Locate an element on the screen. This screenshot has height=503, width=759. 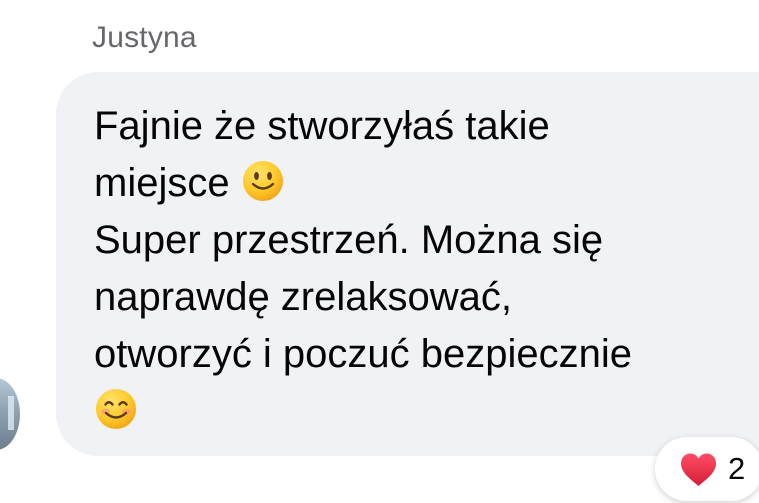
comment-text-line-2: miejsce is located at coordinates (162, 183).